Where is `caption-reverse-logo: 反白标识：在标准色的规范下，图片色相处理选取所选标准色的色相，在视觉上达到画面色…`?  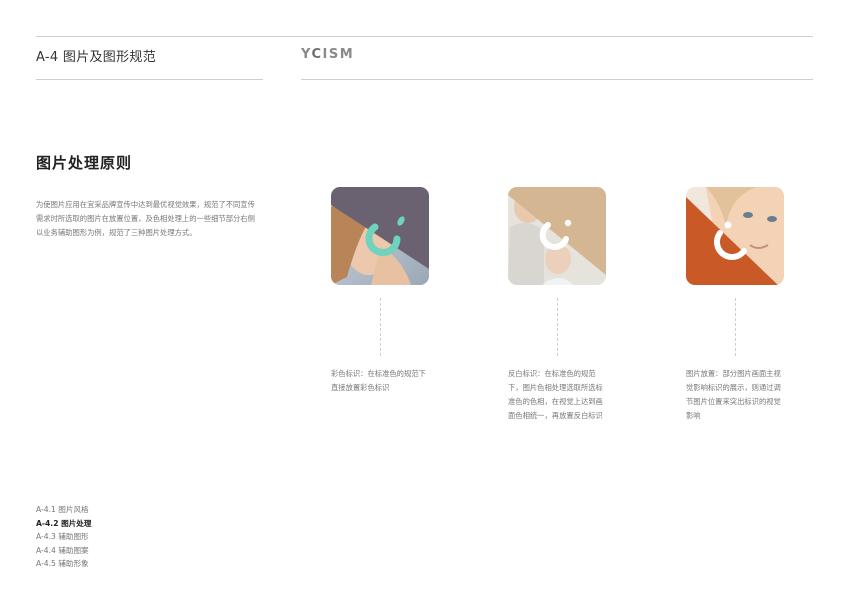
caption-reverse-logo: 反白标识：在标准色的规范下，图片色相处理选取所选标准色的色相，在视觉上达到画面色… is located at coordinates (555, 394).